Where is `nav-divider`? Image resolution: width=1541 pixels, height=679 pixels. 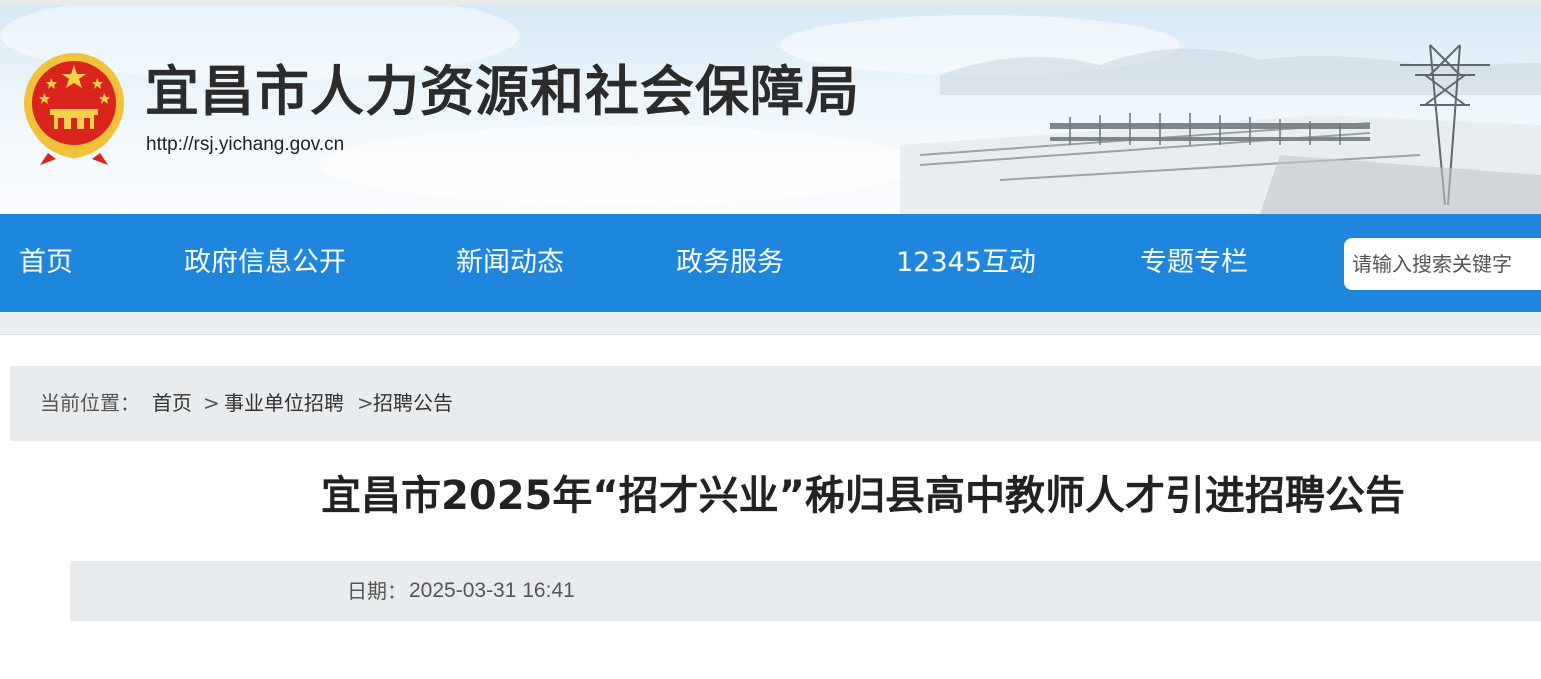 nav-divider is located at coordinates (770, 323).